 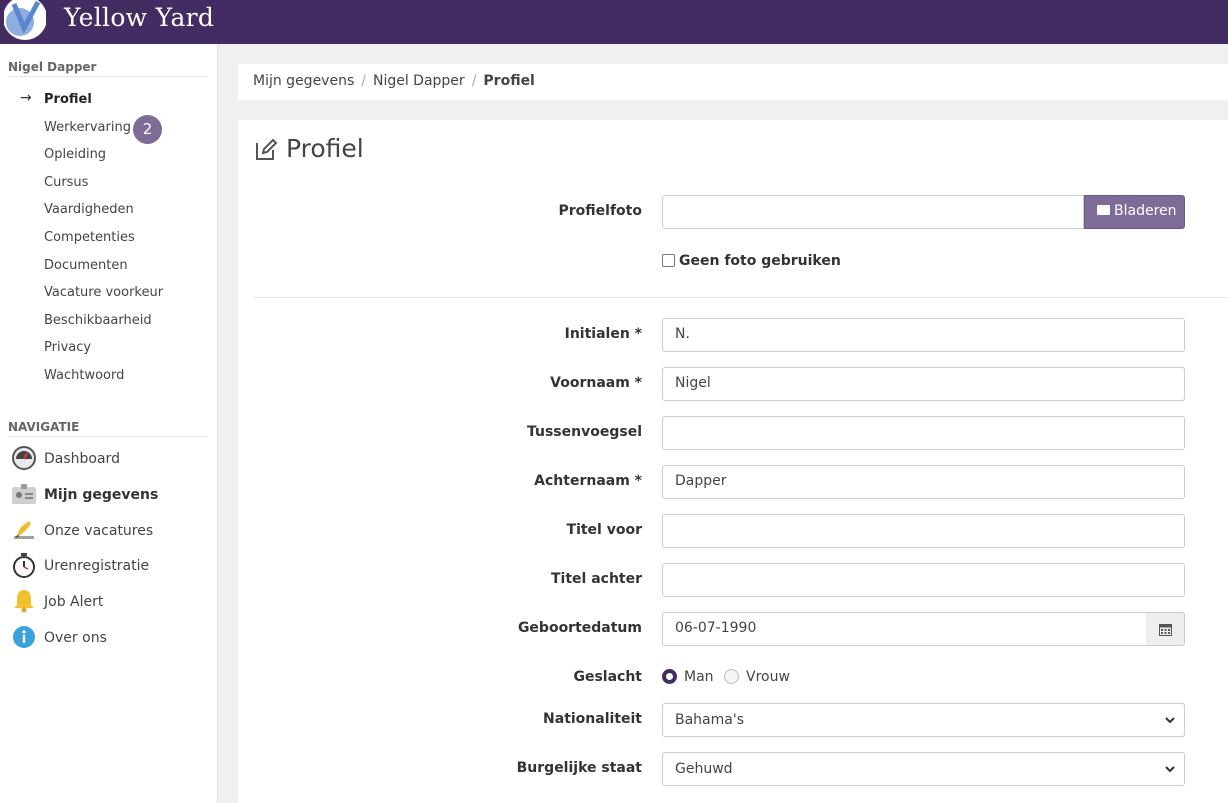 What do you see at coordinates (96, 566) in the screenshot?
I see `nav-item-urenregistratie: Urenregistratie` at bounding box center [96, 566].